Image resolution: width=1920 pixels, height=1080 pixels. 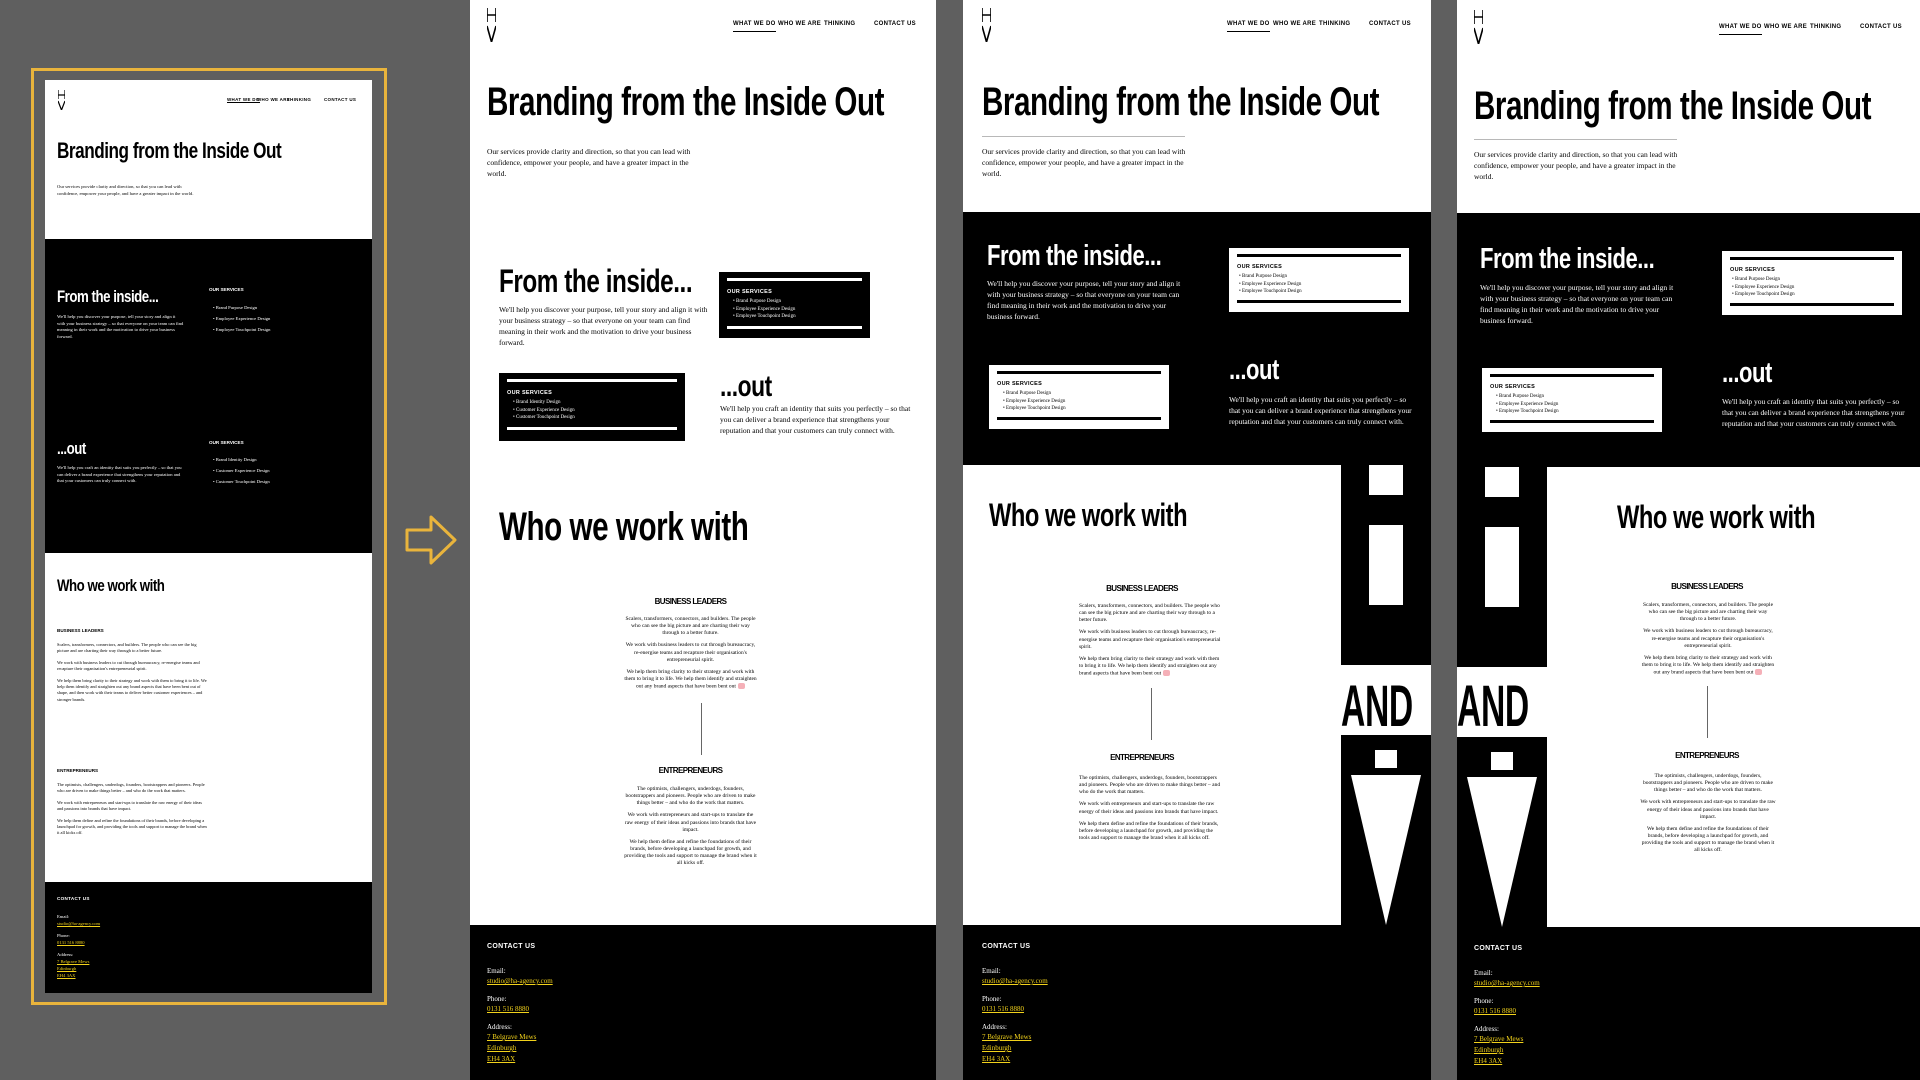 What do you see at coordinates (431, 540) in the screenshot?
I see `right-arrow-icon` at bounding box center [431, 540].